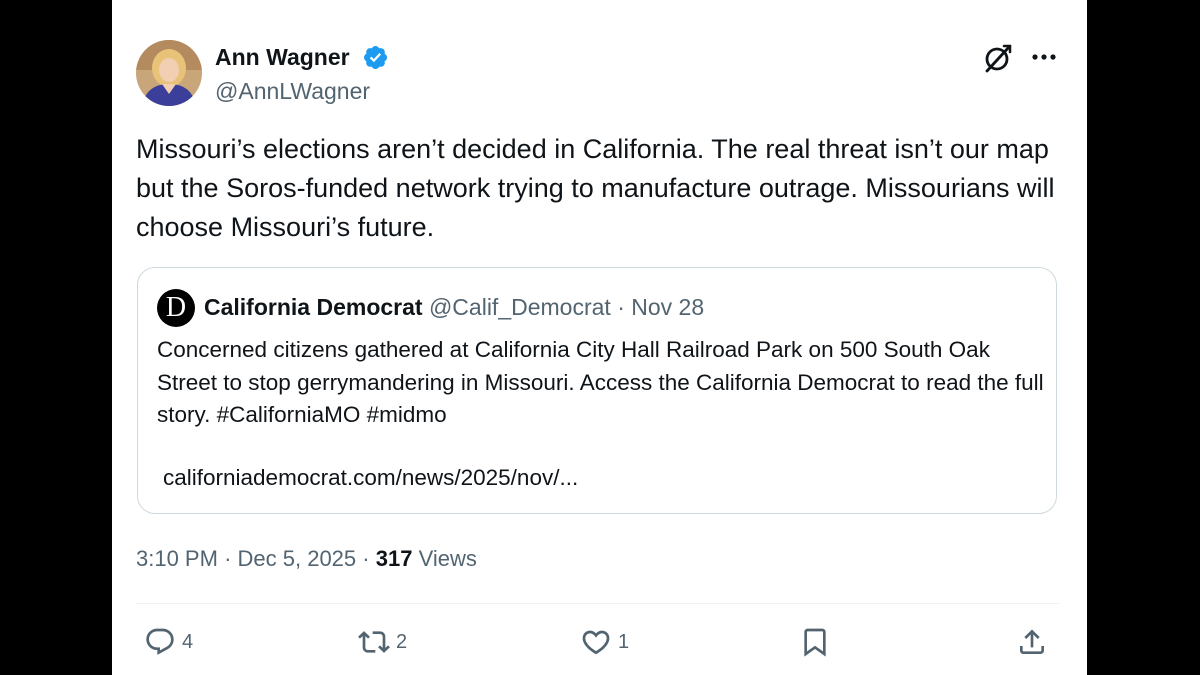 Image resolution: width=1200 pixels, height=675 pixels. I want to click on reply-icon, so click(160, 641).